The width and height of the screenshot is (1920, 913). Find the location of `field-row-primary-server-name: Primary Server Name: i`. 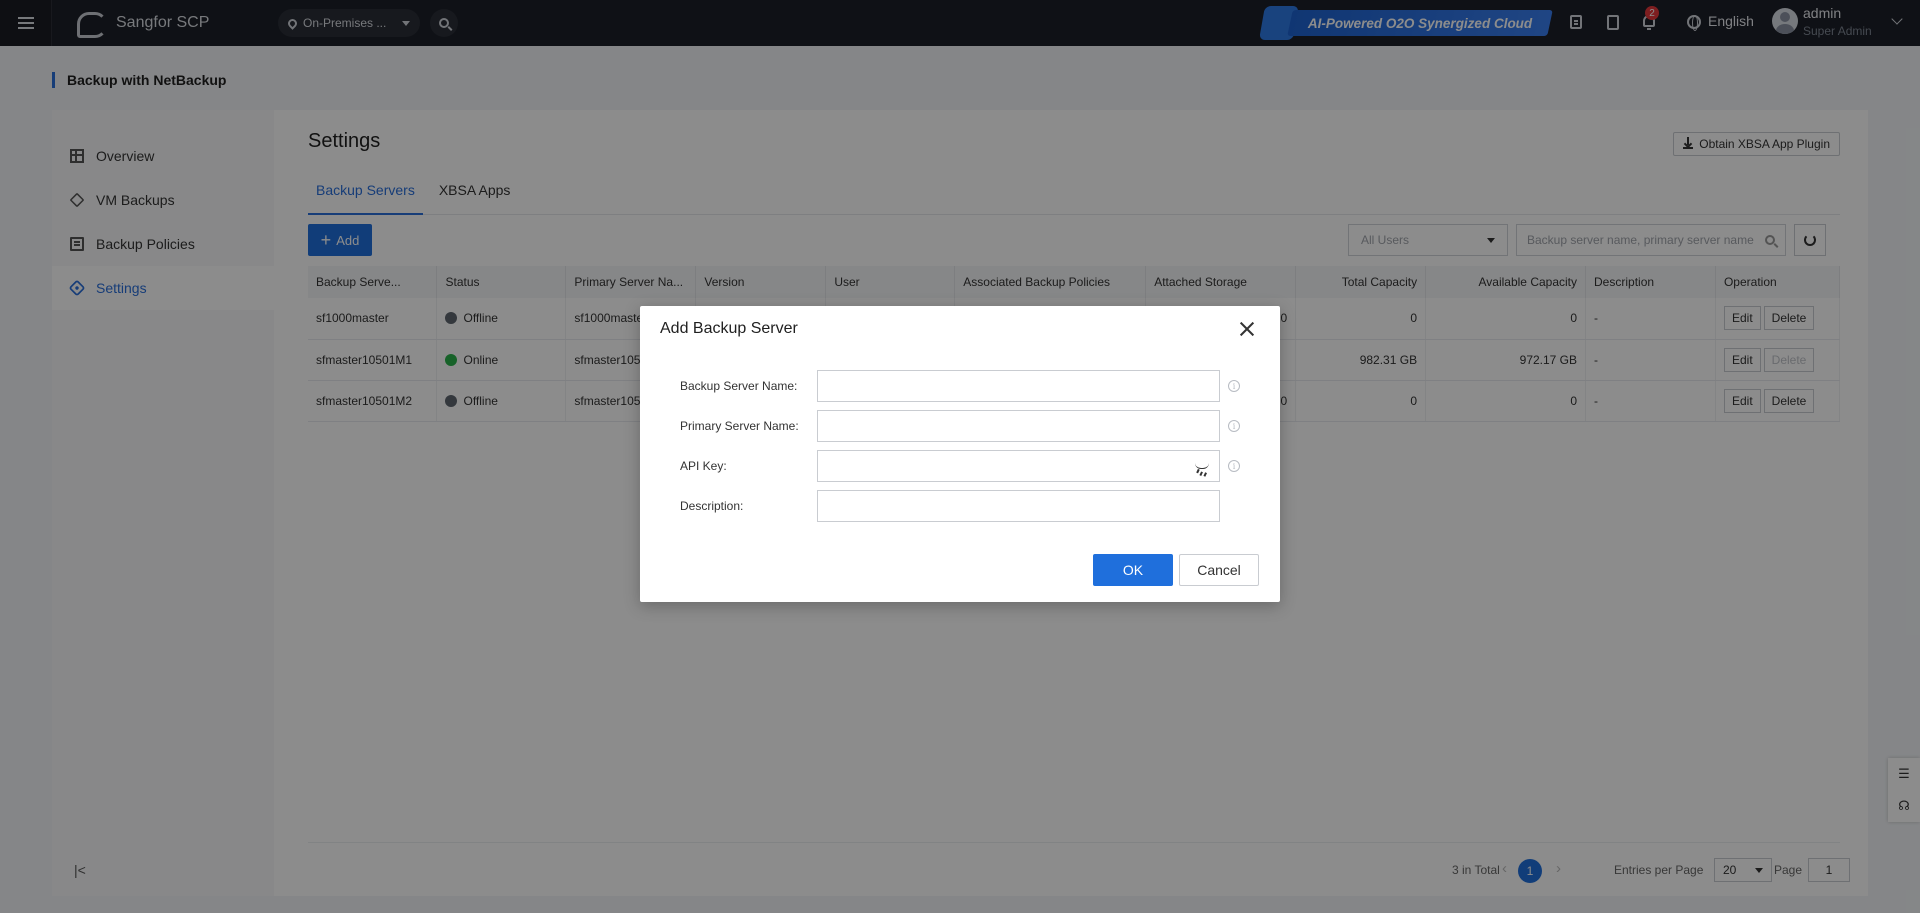

field-row-primary-server-name: Primary Server Name: i is located at coordinates (960, 426).